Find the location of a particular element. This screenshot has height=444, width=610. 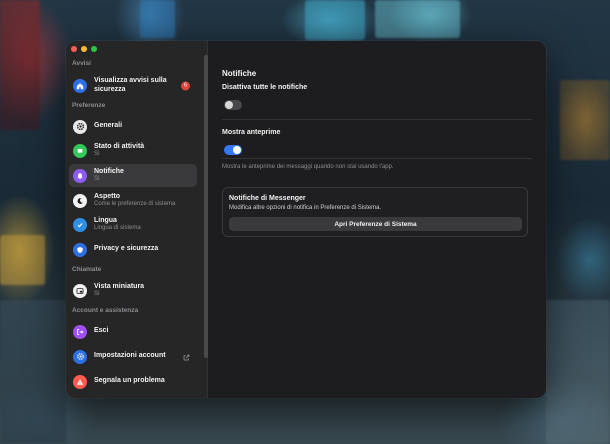

sidebar-item-generali: Generali is located at coordinates (133, 126).